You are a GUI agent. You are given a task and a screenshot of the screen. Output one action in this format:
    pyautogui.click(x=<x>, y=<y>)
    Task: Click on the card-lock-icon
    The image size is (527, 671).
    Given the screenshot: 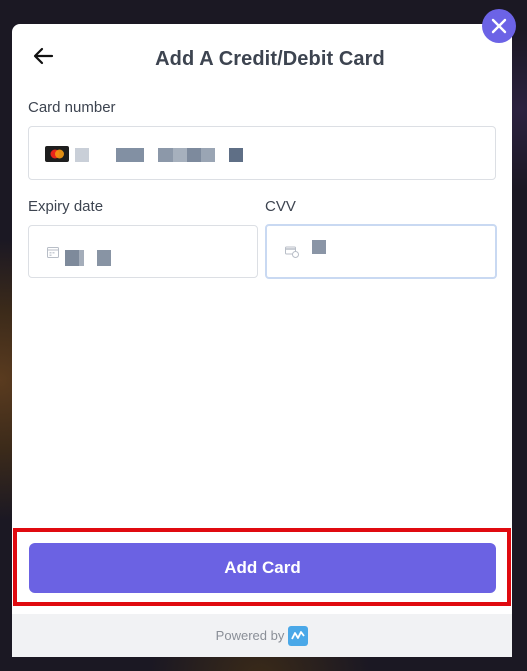 What is the action you would take?
    pyautogui.click(x=292, y=252)
    